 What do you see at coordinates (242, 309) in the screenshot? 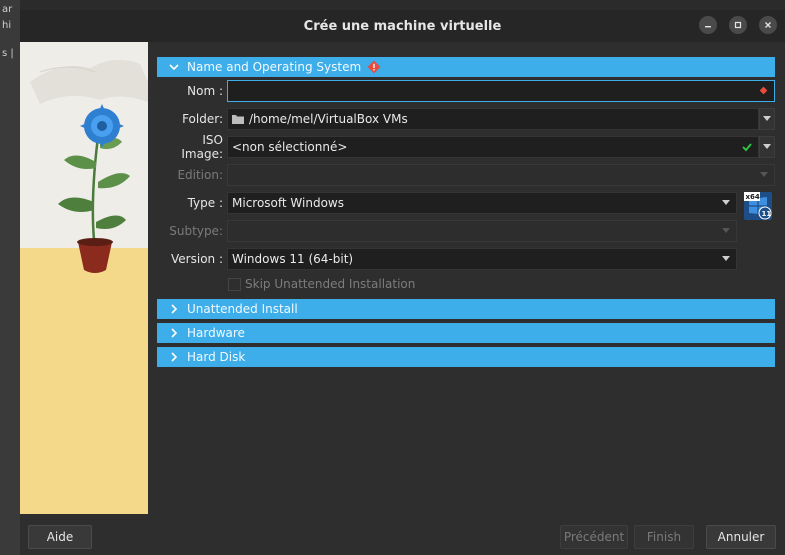
I see `section-label: Unattended Install` at bounding box center [242, 309].